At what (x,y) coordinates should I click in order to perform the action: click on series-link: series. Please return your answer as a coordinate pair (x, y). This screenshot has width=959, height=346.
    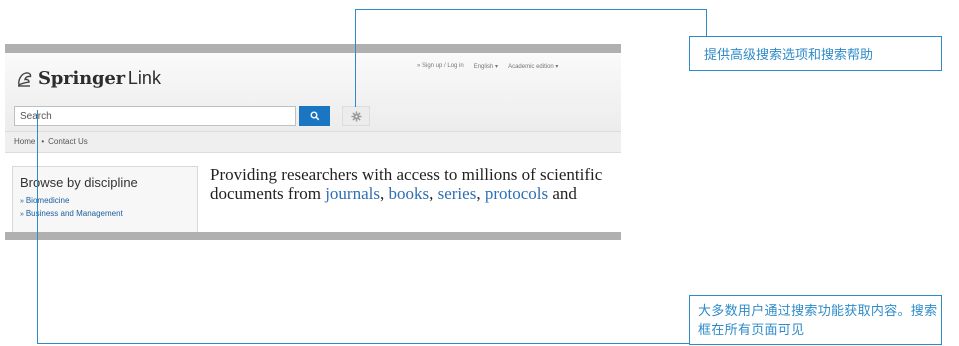
    Looking at the image, I should click on (457, 193).